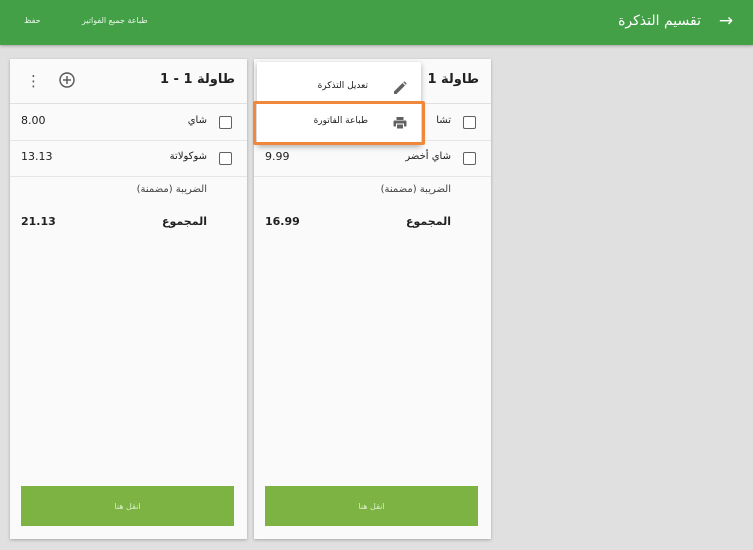  What do you see at coordinates (37, 156) in the screenshot?
I see `item-price: 13.13` at bounding box center [37, 156].